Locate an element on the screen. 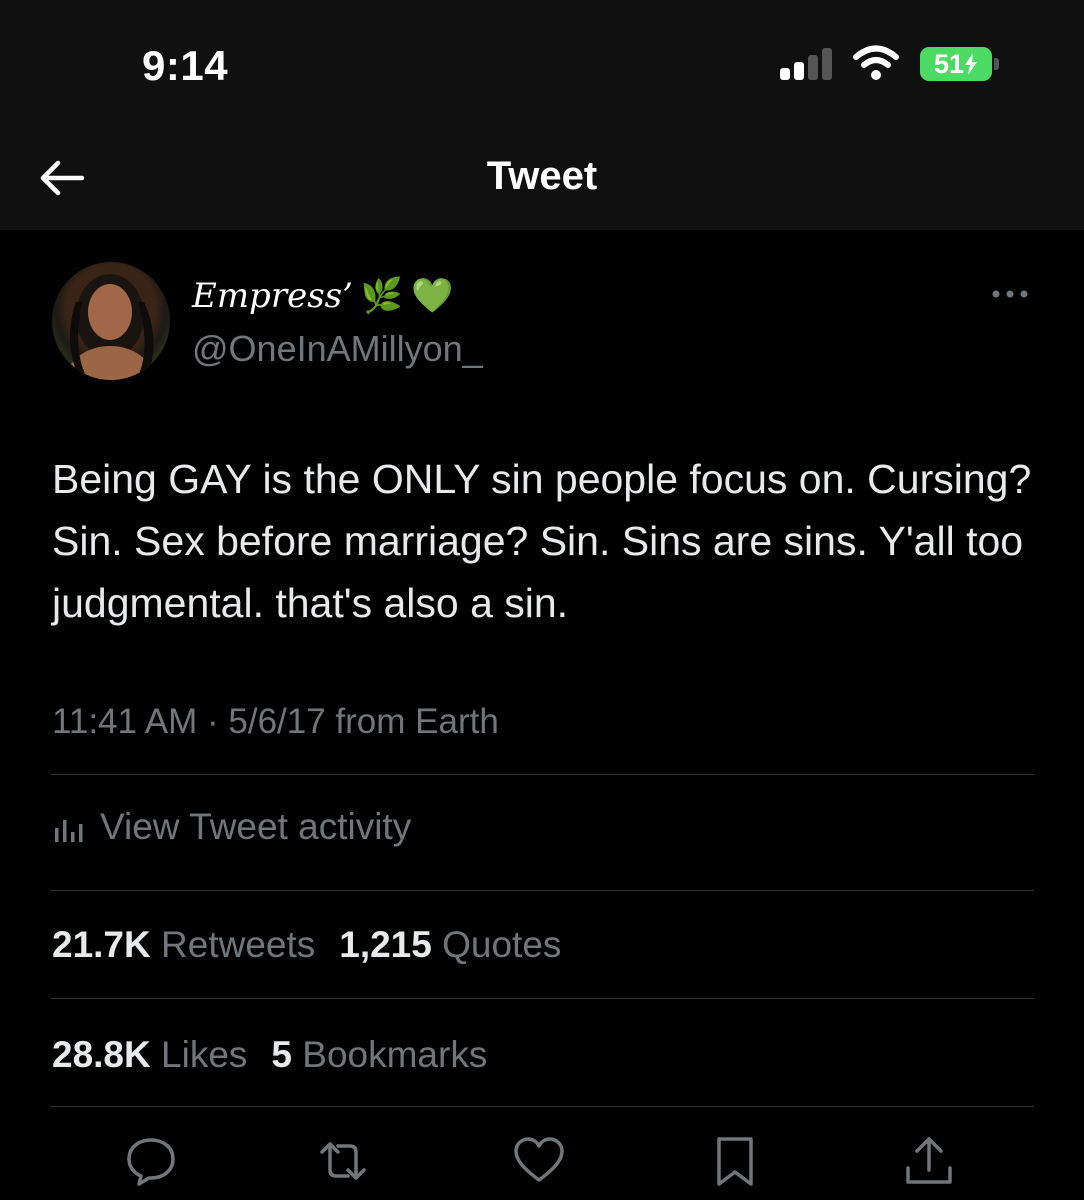 The width and height of the screenshot is (1084, 1200). retweet-quote-stats: 21.7K Retweets 1,215 Quotes is located at coordinates (306, 945).